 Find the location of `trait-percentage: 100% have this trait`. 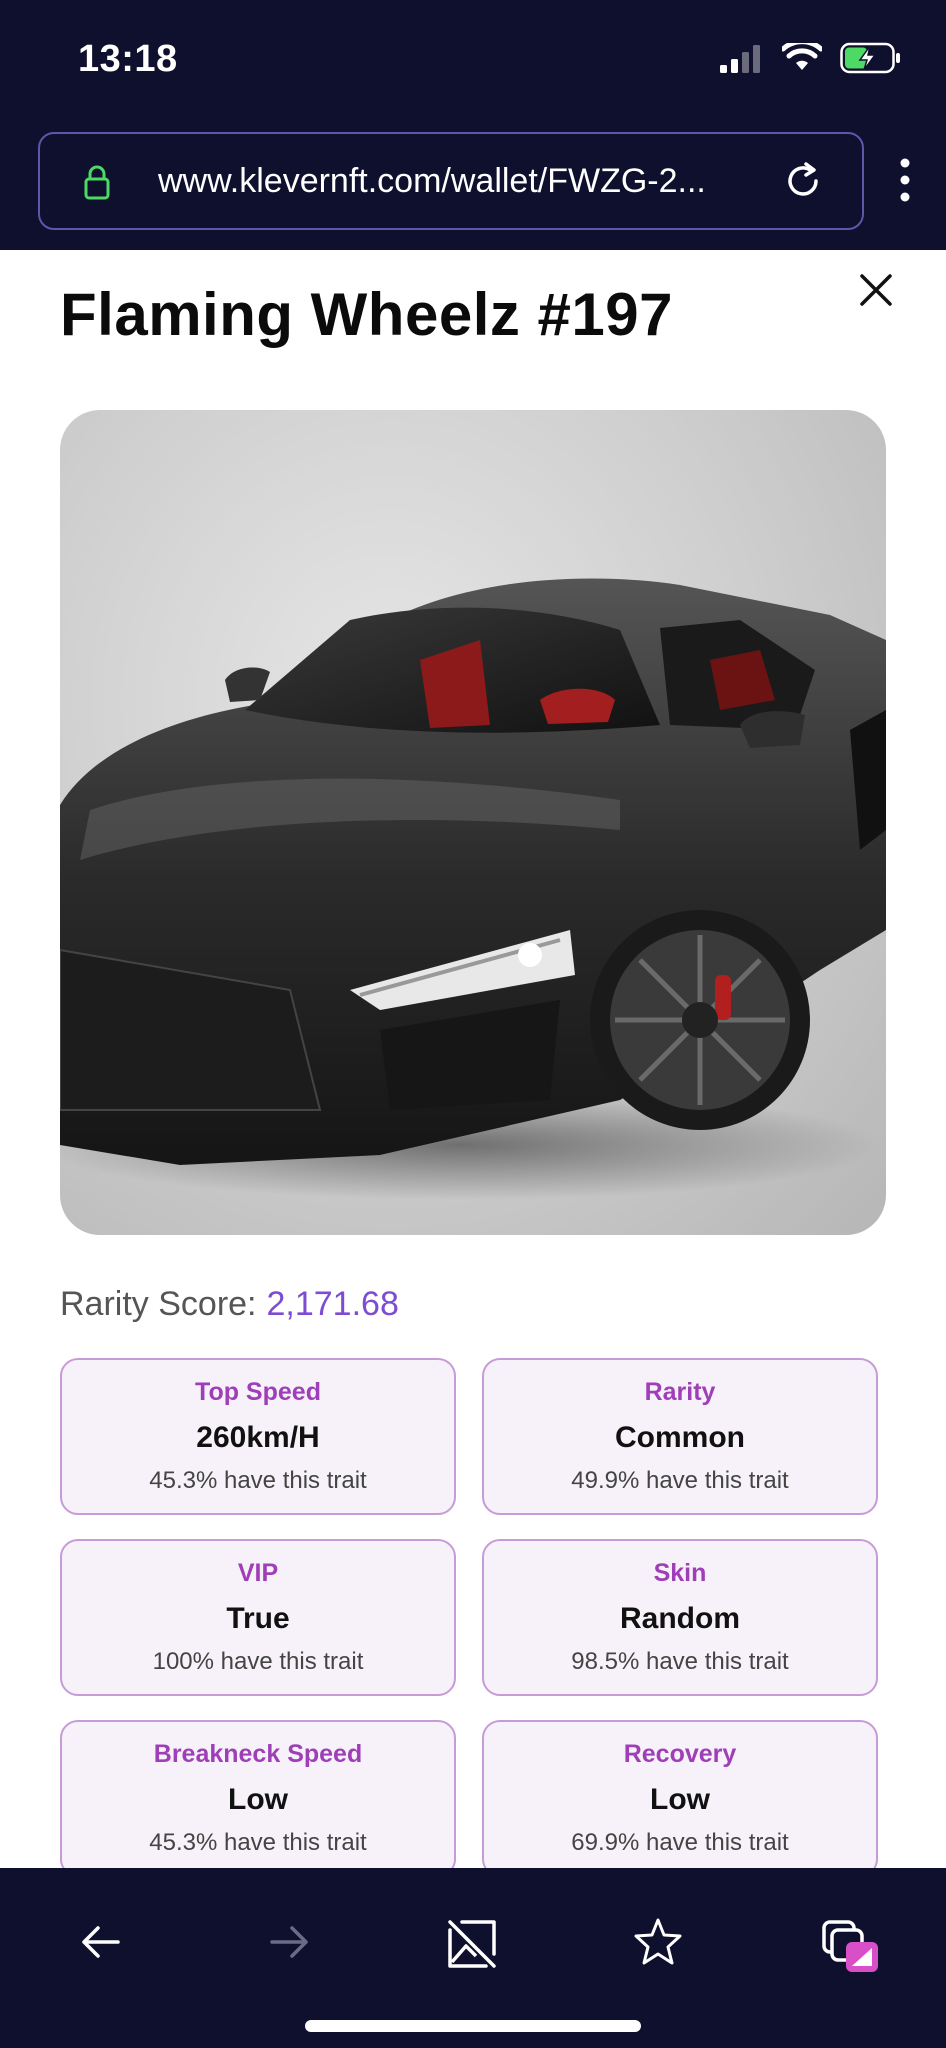

trait-percentage: 100% have this trait is located at coordinates (258, 1661).